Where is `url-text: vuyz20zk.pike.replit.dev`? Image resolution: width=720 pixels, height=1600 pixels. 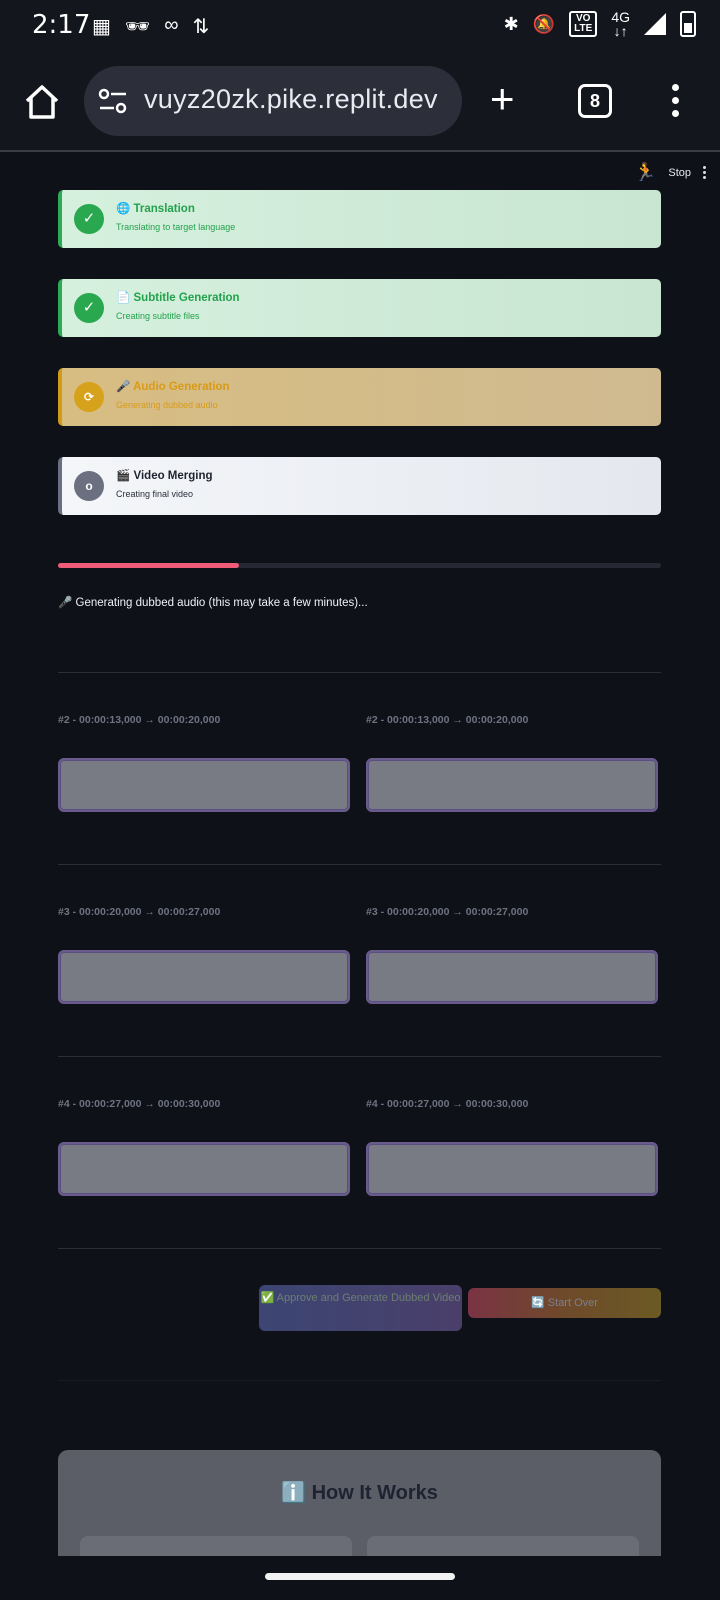
url-text: vuyz20zk.pike.replit.dev is located at coordinates (291, 99).